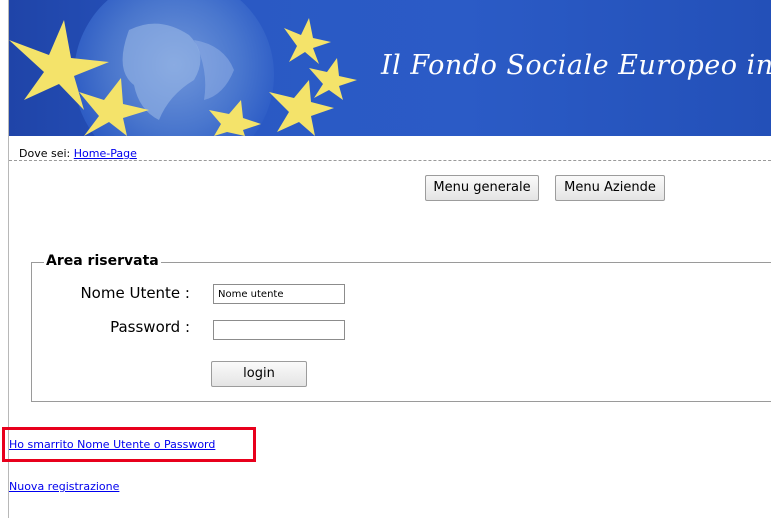 This screenshot has width=771, height=518. What do you see at coordinates (279, 294) in the screenshot?
I see `username-input` at bounding box center [279, 294].